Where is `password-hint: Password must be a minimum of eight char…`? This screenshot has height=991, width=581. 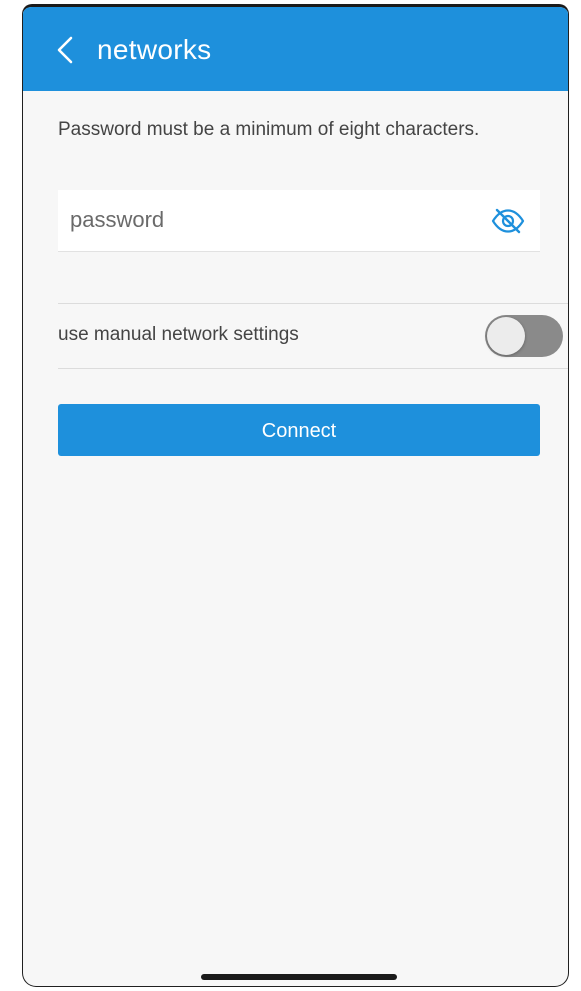 password-hint: Password must be a minimum of eight char… is located at coordinates (269, 129).